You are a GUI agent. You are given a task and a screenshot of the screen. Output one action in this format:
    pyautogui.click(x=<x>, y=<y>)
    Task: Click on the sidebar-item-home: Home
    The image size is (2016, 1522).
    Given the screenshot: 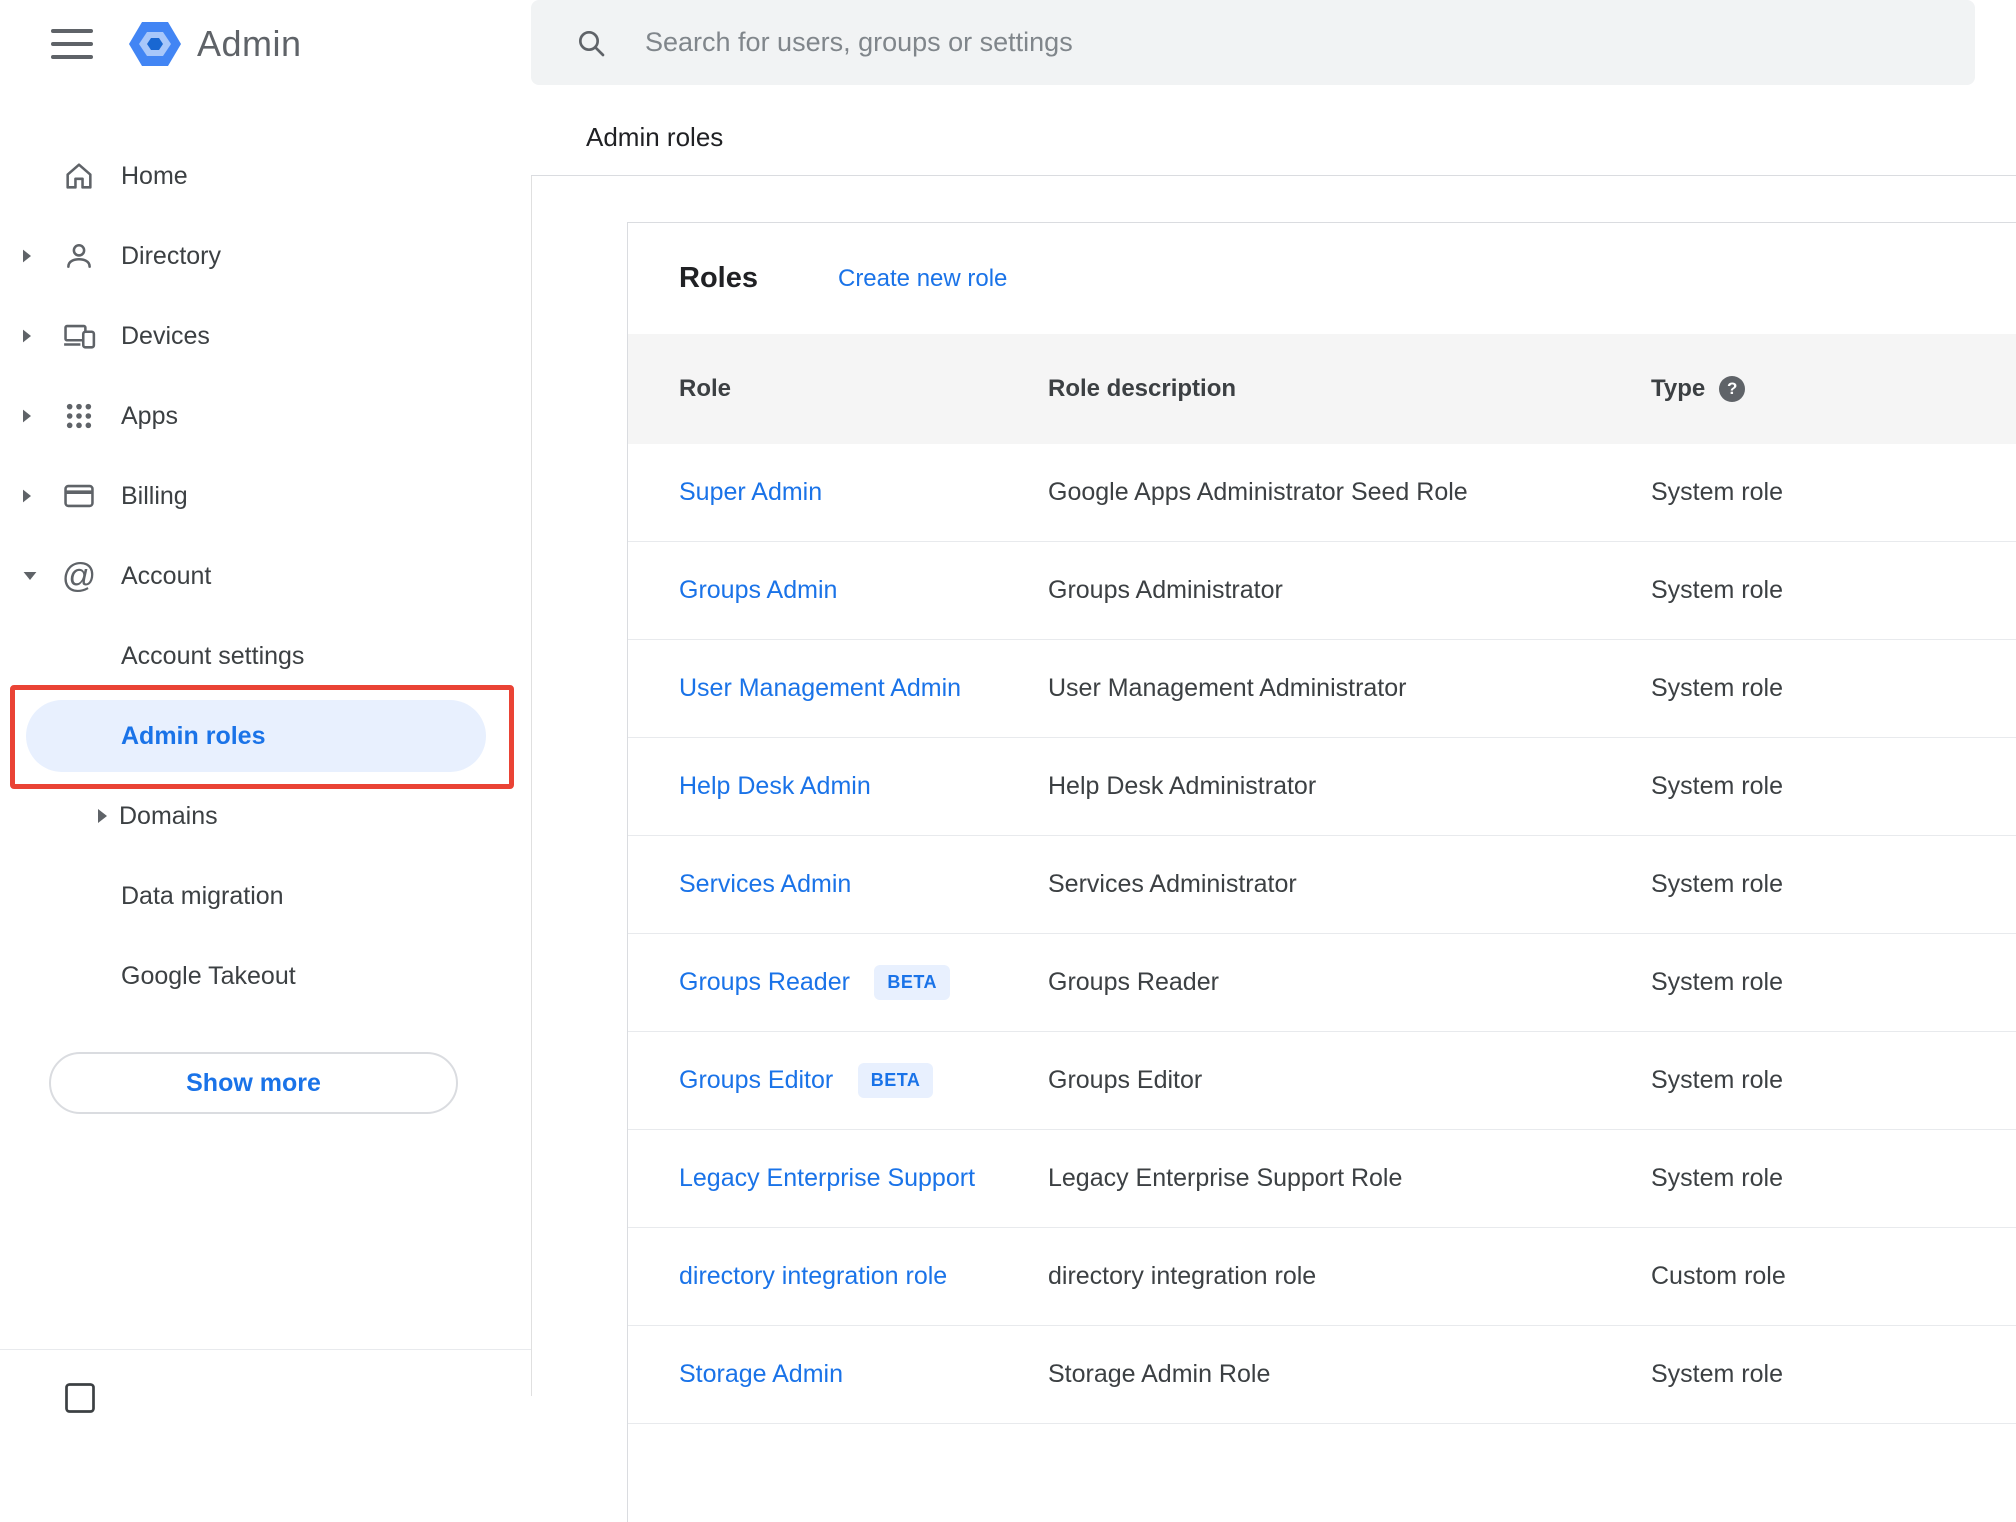 What is the action you would take?
    pyautogui.click(x=265, y=176)
    